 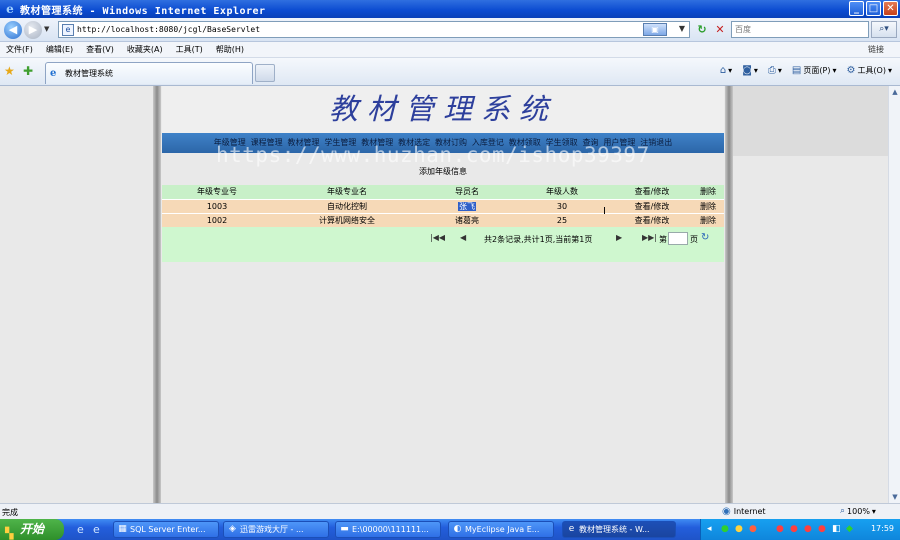 I want to click on last-page-icon: ▶▶|, so click(x=649, y=237).